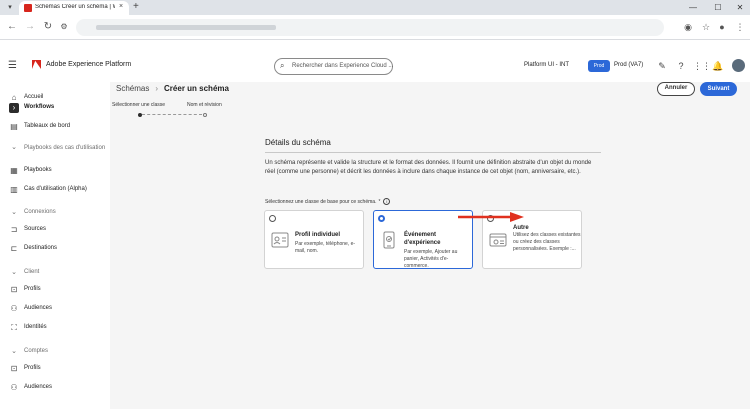  Describe the element at coordinates (282, 65) in the screenshot. I see `search-icon: ⌕` at that location.